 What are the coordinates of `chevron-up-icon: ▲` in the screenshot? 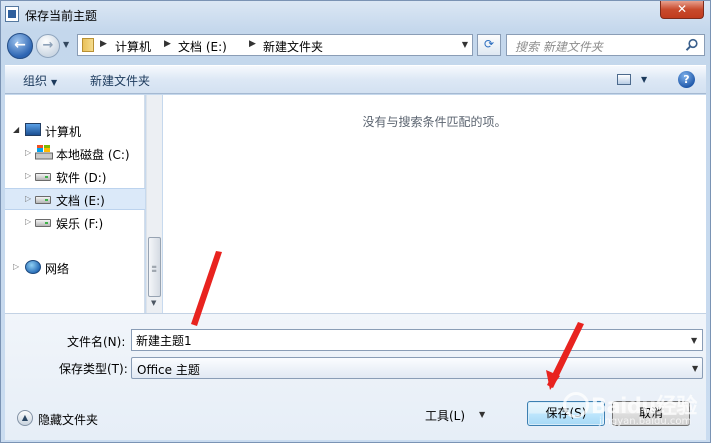 It's located at (25, 418).